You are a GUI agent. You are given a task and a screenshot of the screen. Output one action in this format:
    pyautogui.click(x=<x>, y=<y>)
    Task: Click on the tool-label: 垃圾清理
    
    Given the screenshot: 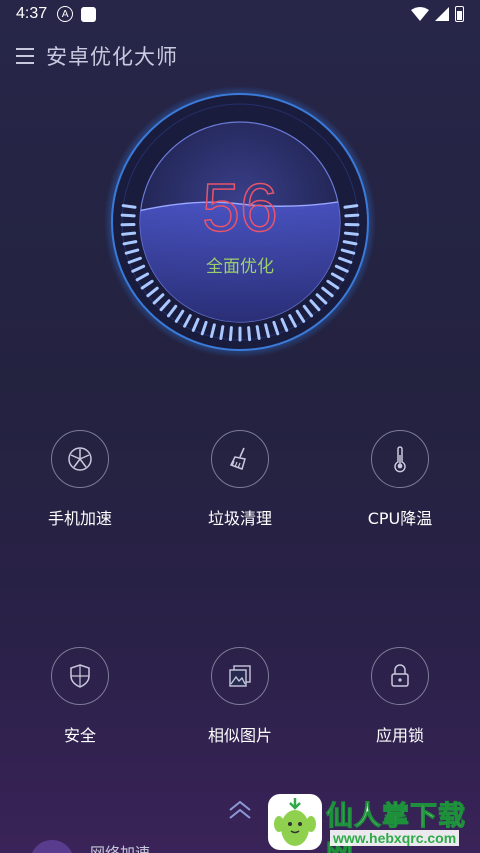 What is the action you would take?
    pyautogui.click(x=239, y=518)
    